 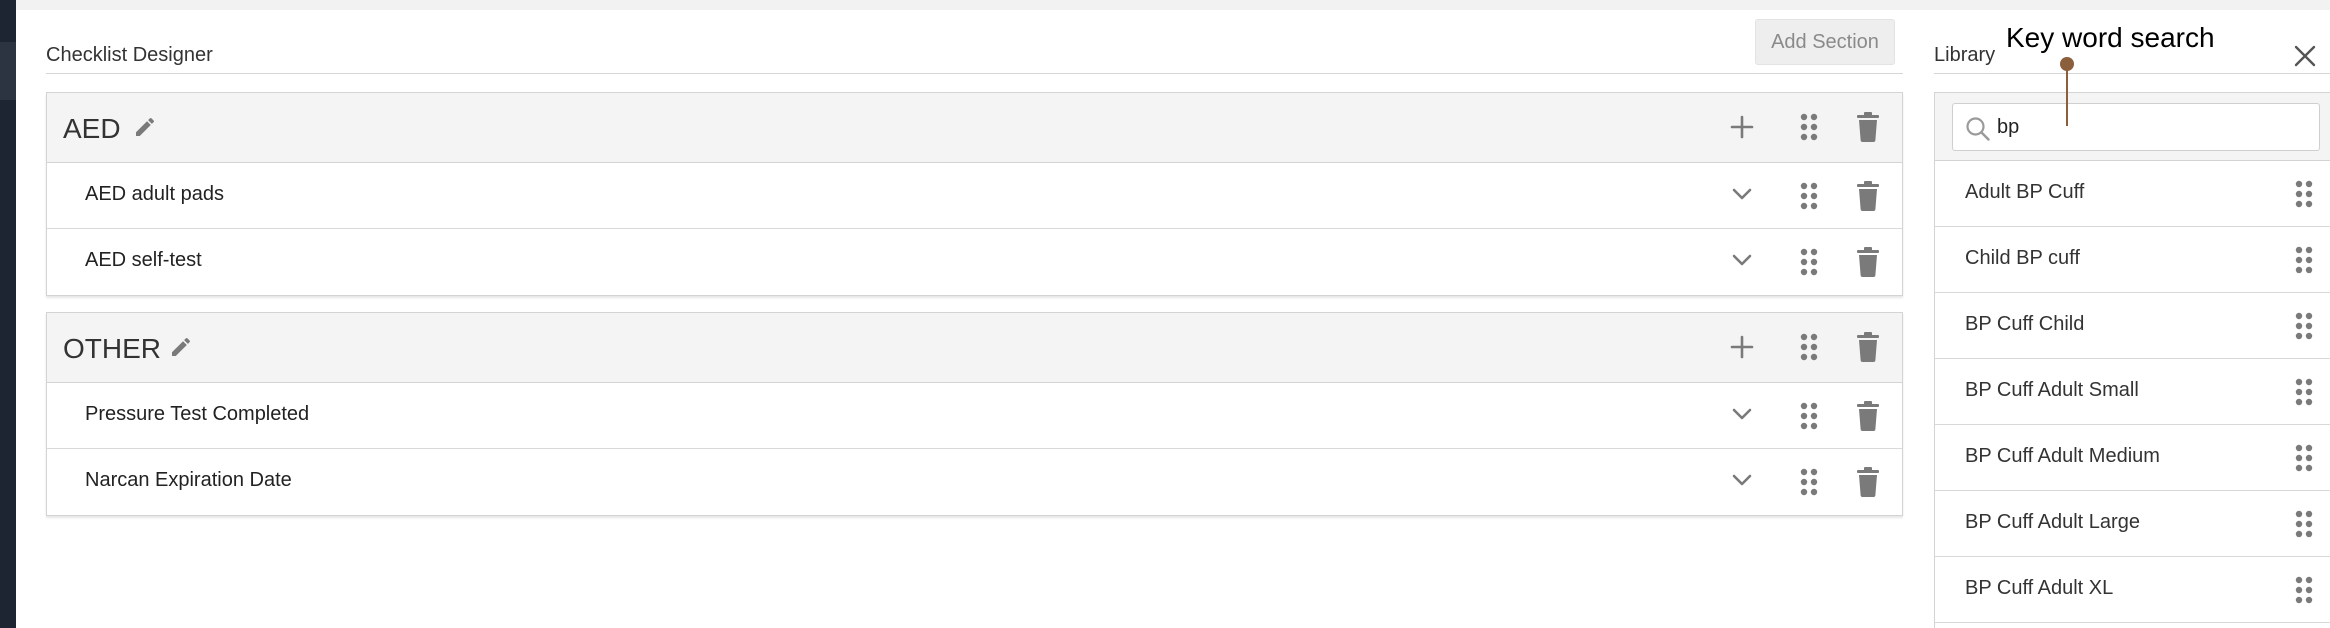 I want to click on library-search-bar, so click(x=2132, y=127).